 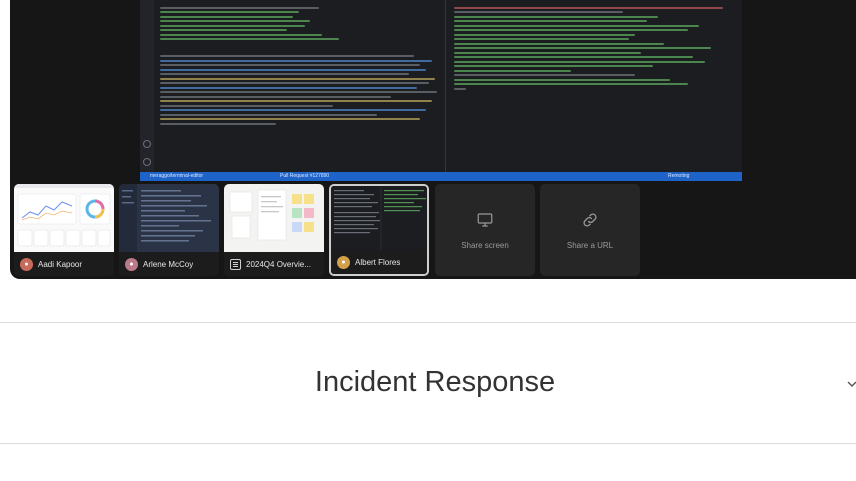 I want to click on monitor-icon, so click(x=485, y=219).